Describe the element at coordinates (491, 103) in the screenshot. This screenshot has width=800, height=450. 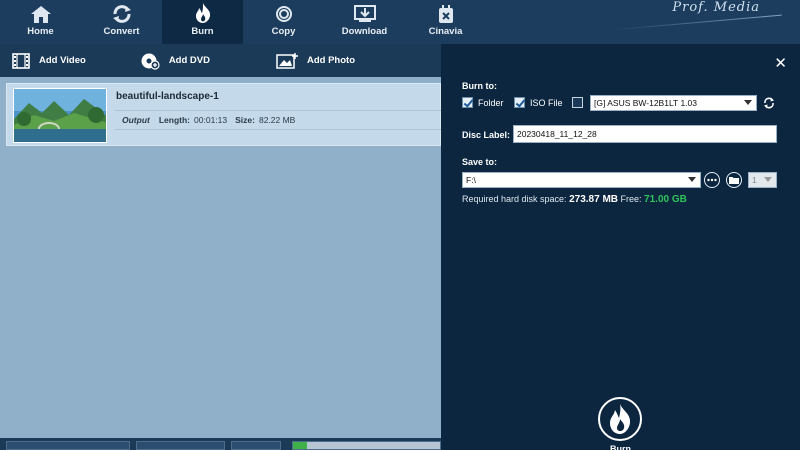
I see `folder-label: Folder` at that location.